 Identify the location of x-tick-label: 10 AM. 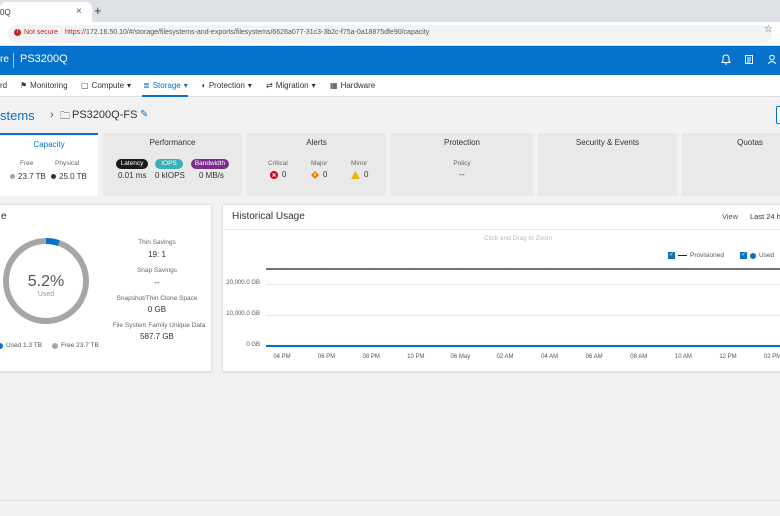
(683, 357).